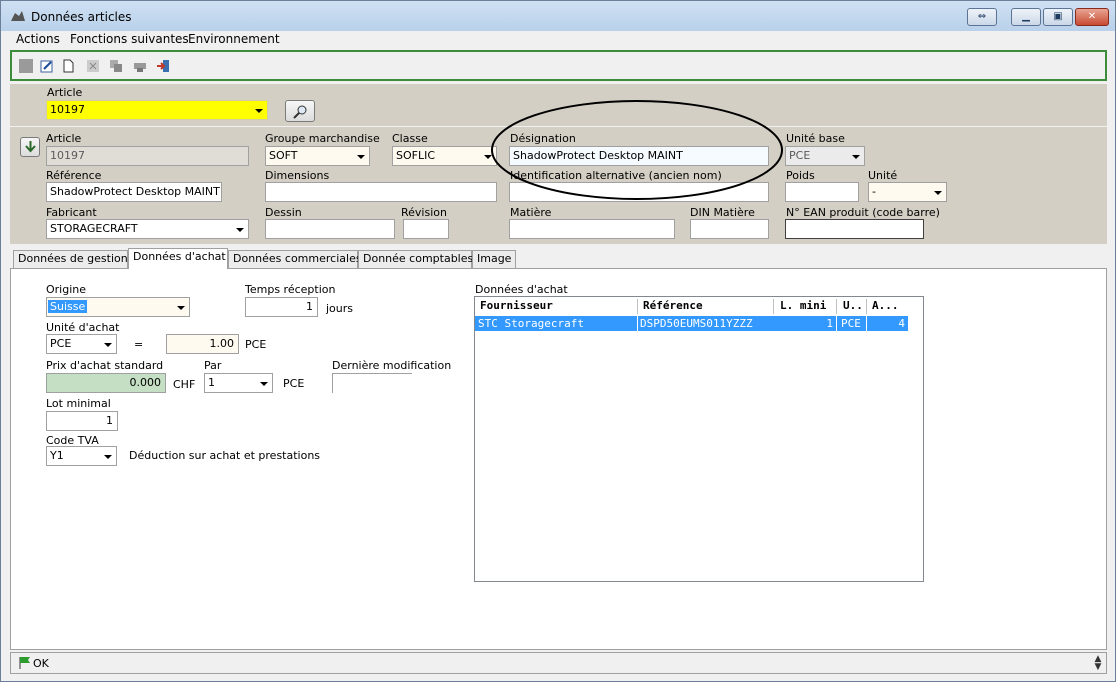 Image resolution: width=1116 pixels, height=682 pixels. What do you see at coordinates (1058, 17) in the screenshot?
I see `maximize-button: ▣` at bounding box center [1058, 17].